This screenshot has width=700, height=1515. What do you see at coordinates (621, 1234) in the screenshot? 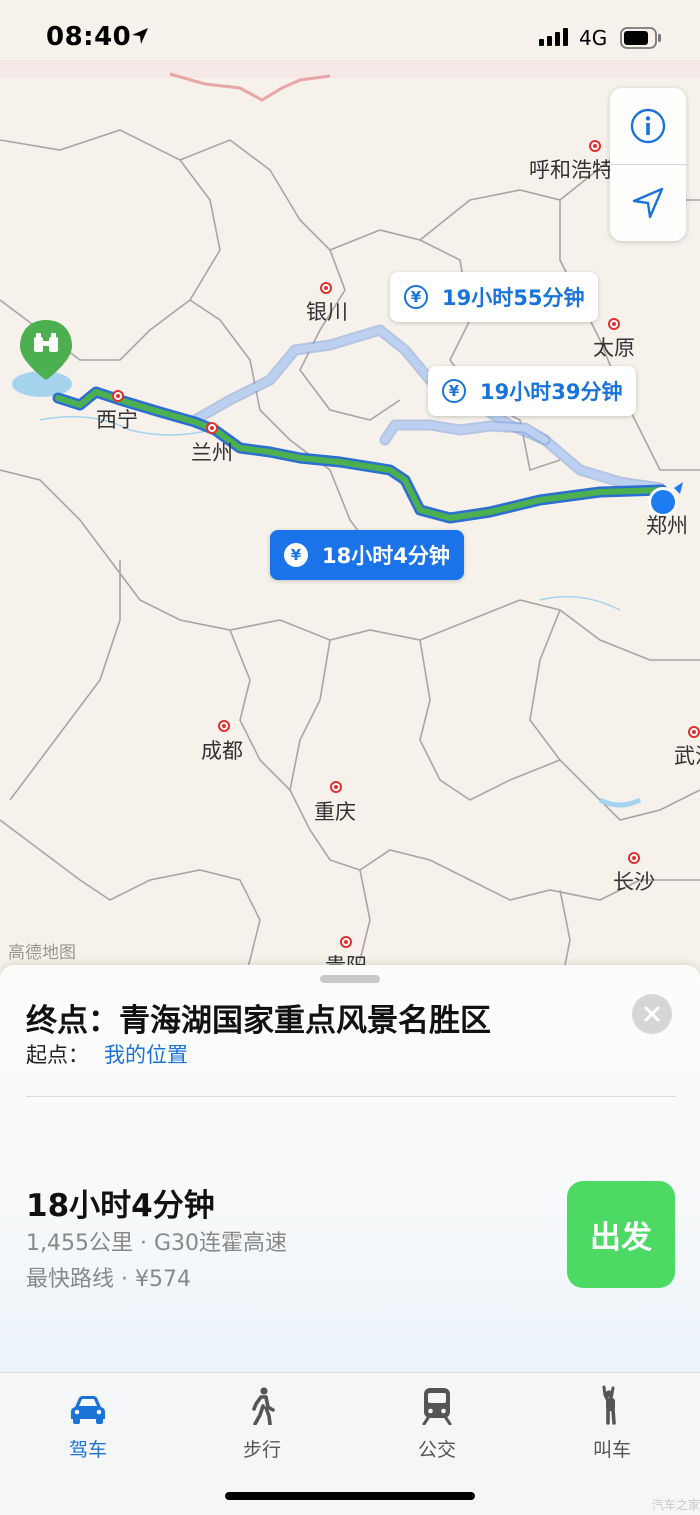
I see `go-button: 出发` at bounding box center [621, 1234].